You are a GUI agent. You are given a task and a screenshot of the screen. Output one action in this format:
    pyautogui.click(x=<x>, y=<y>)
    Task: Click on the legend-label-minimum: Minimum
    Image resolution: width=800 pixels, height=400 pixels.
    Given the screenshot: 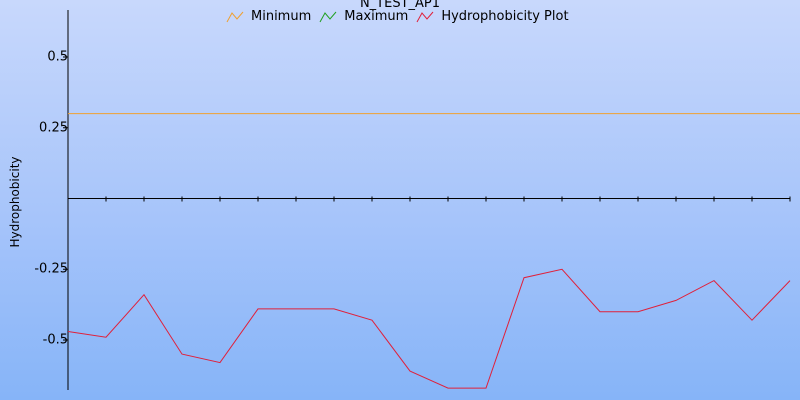 What is the action you would take?
    pyautogui.click(x=281, y=16)
    